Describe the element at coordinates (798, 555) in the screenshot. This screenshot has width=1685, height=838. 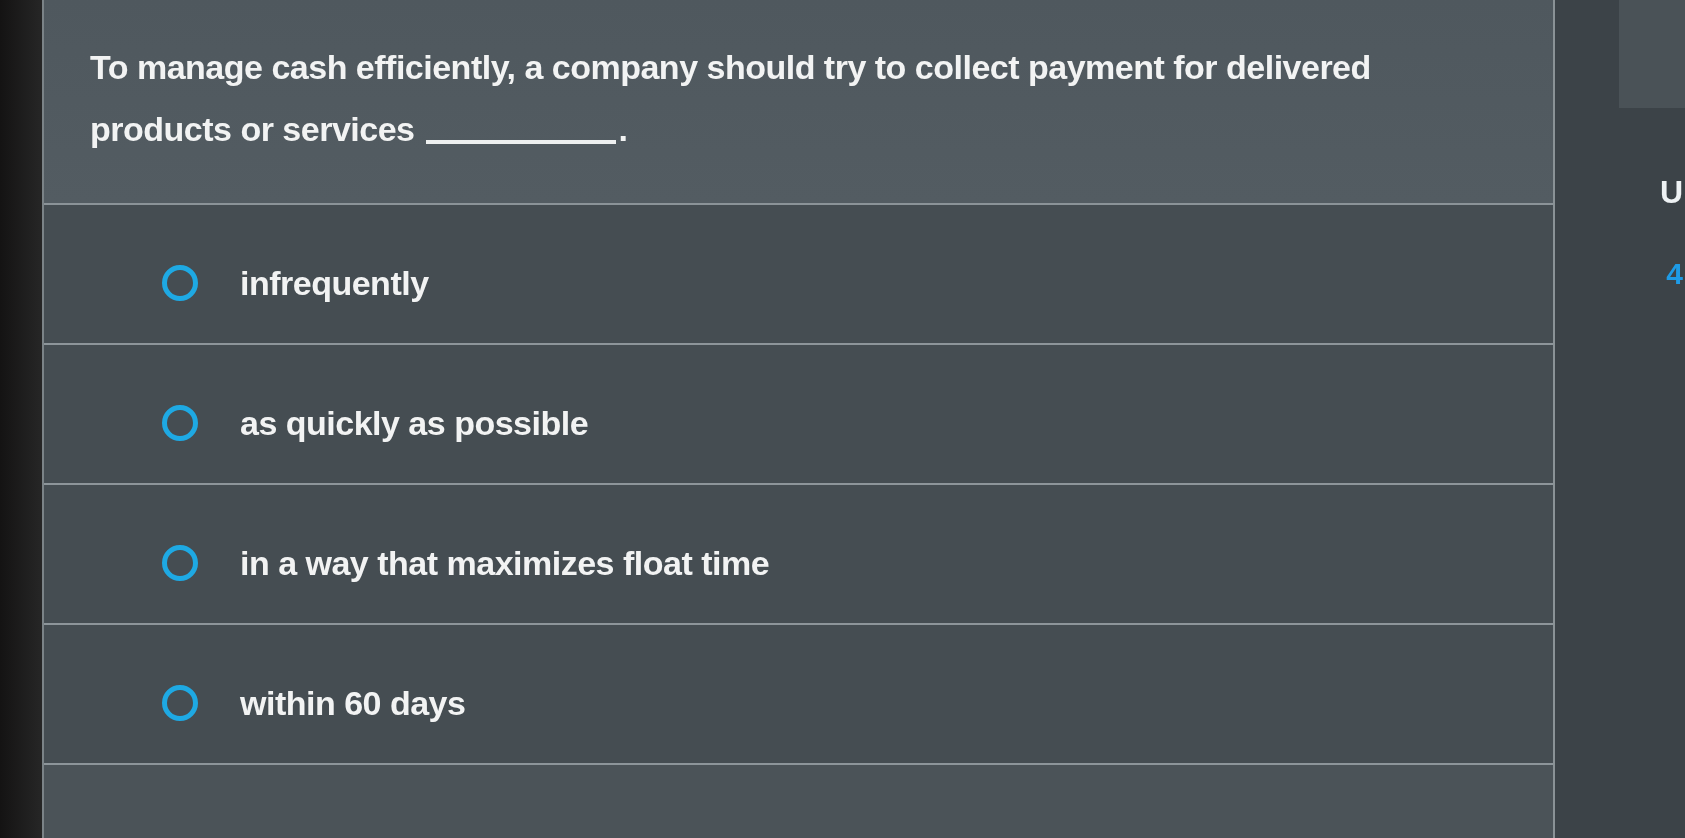
I see `answer-option: in a way that maximizes float time` at that location.